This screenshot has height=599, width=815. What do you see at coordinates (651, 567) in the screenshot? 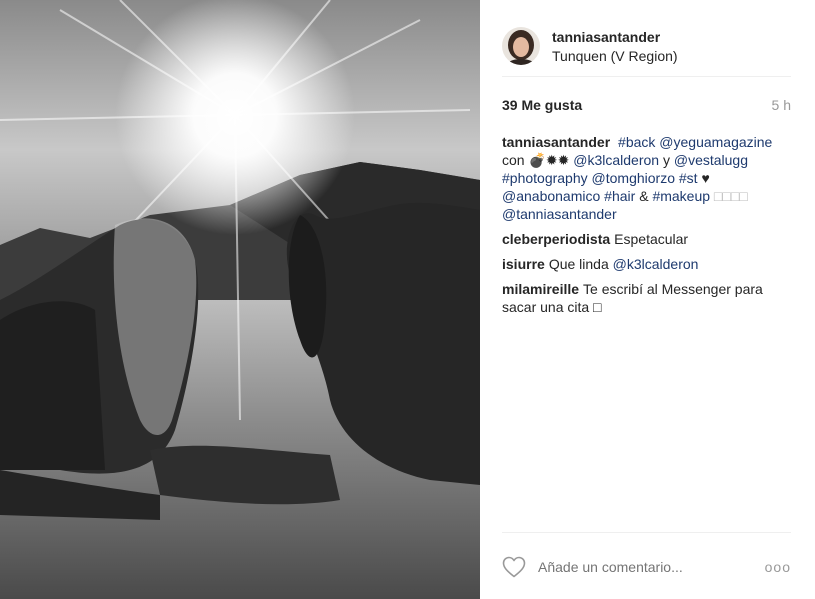
I see `add-comment-input` at bounding box center [651, 567].